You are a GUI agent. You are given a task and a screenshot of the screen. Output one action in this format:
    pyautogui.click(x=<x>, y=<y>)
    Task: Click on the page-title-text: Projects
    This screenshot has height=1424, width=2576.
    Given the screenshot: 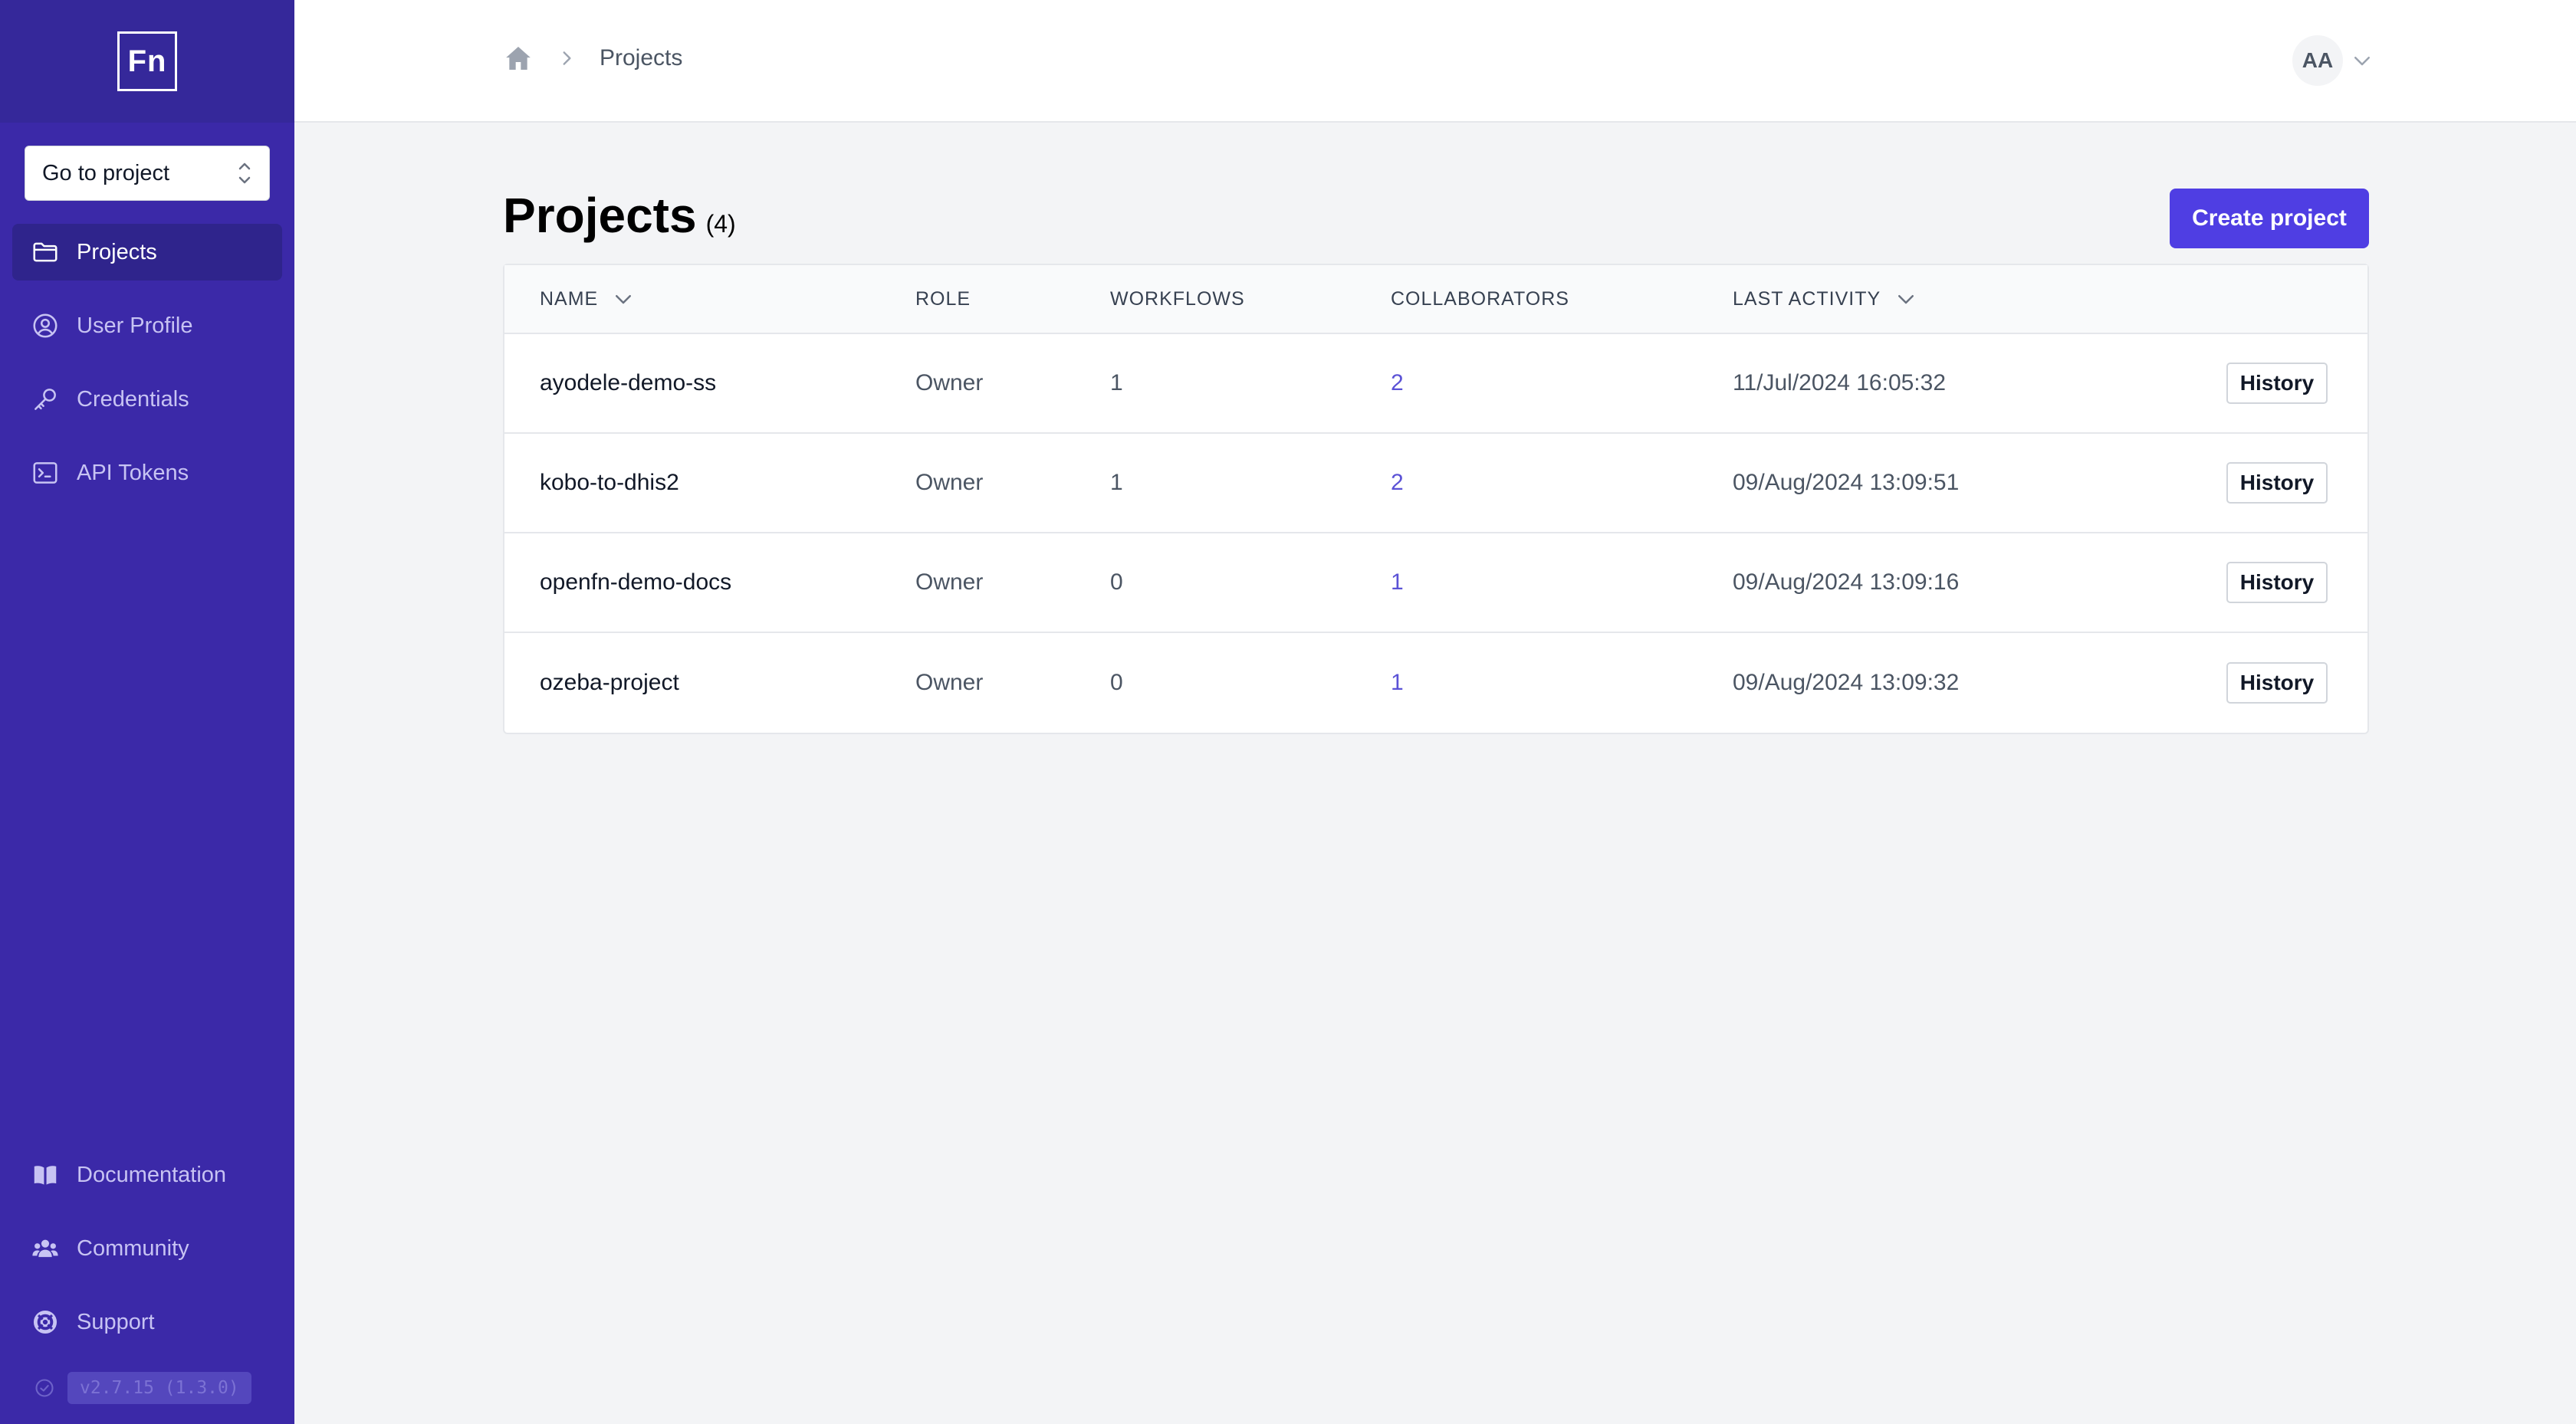 What is the action you would take?
    pyautogui.click(x=600, y=216)
    